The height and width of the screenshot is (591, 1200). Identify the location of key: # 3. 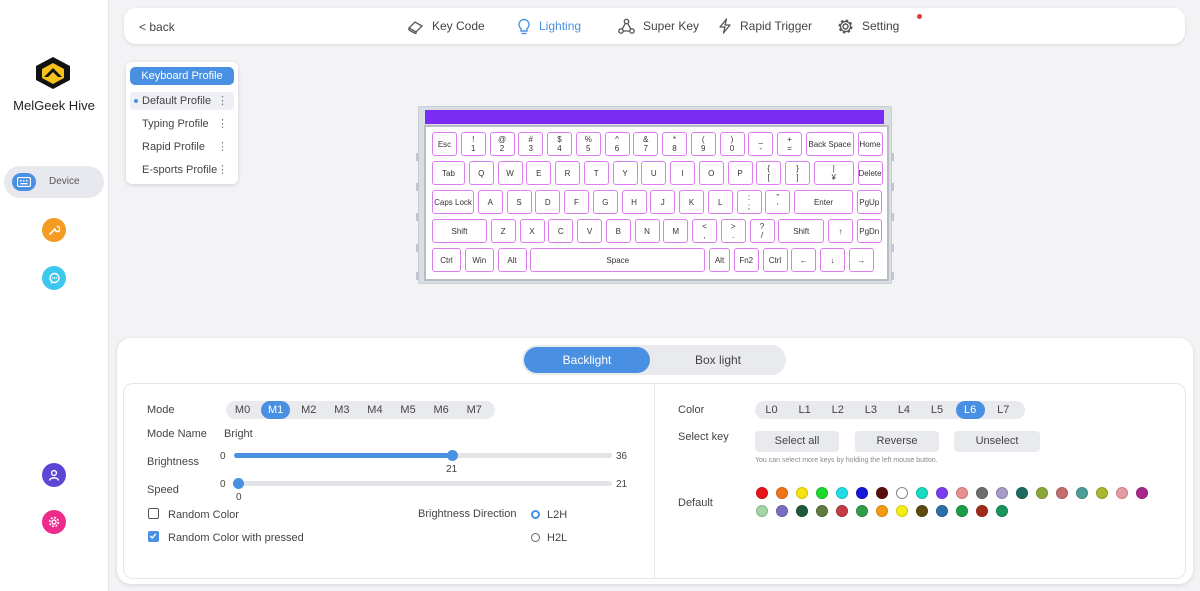
(531, 144).